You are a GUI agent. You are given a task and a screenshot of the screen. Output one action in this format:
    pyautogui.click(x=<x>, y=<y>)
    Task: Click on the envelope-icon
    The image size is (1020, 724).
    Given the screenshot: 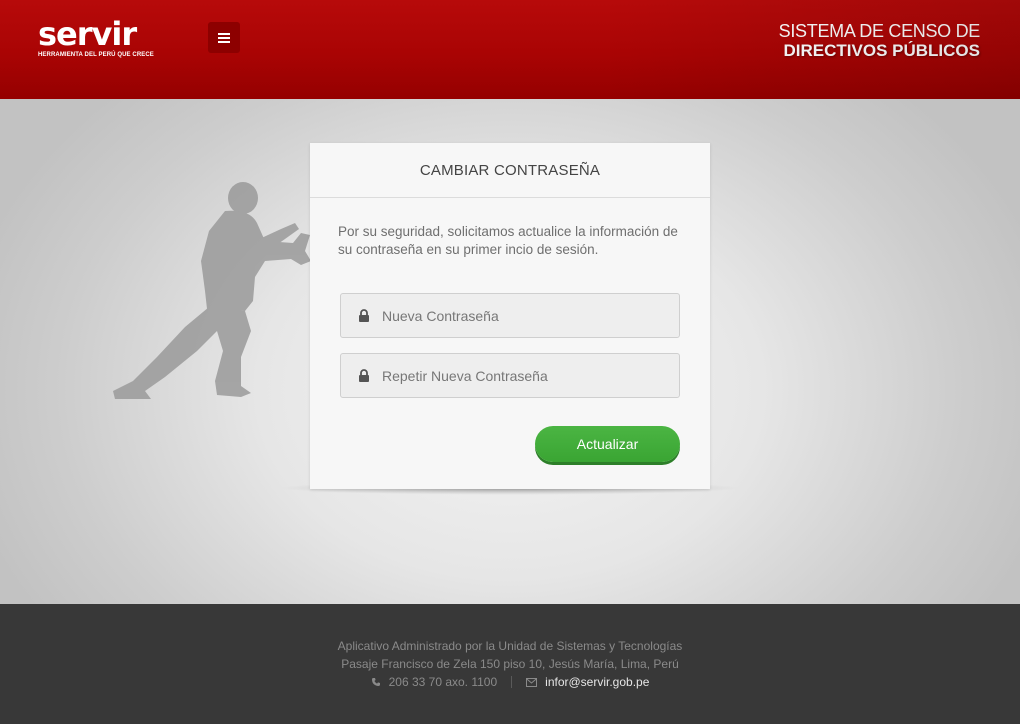 What is the action you would take?
    pyautogui.click(x=532, y=682)
    